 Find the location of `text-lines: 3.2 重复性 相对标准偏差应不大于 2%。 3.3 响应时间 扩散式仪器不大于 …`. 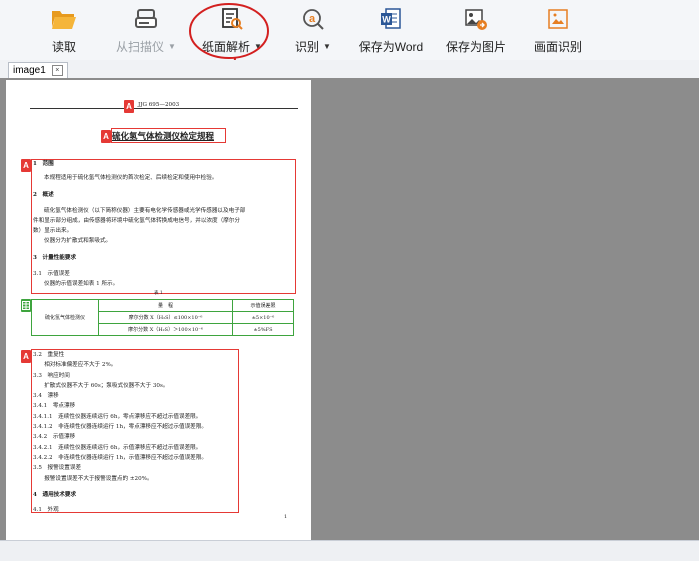

text-lines: 3.2 重复性 相对标准偏差应不大于 2%。 3.3 响应时间 扩散式仪器不大于 … is located at coordinates (134, 417).